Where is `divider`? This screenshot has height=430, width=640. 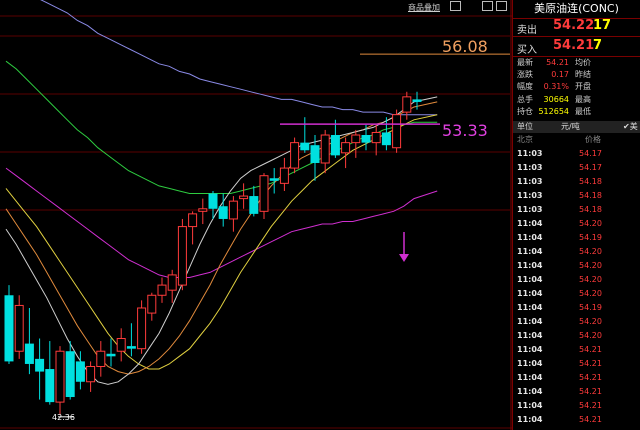 divider is located at coordinates (576, 36).